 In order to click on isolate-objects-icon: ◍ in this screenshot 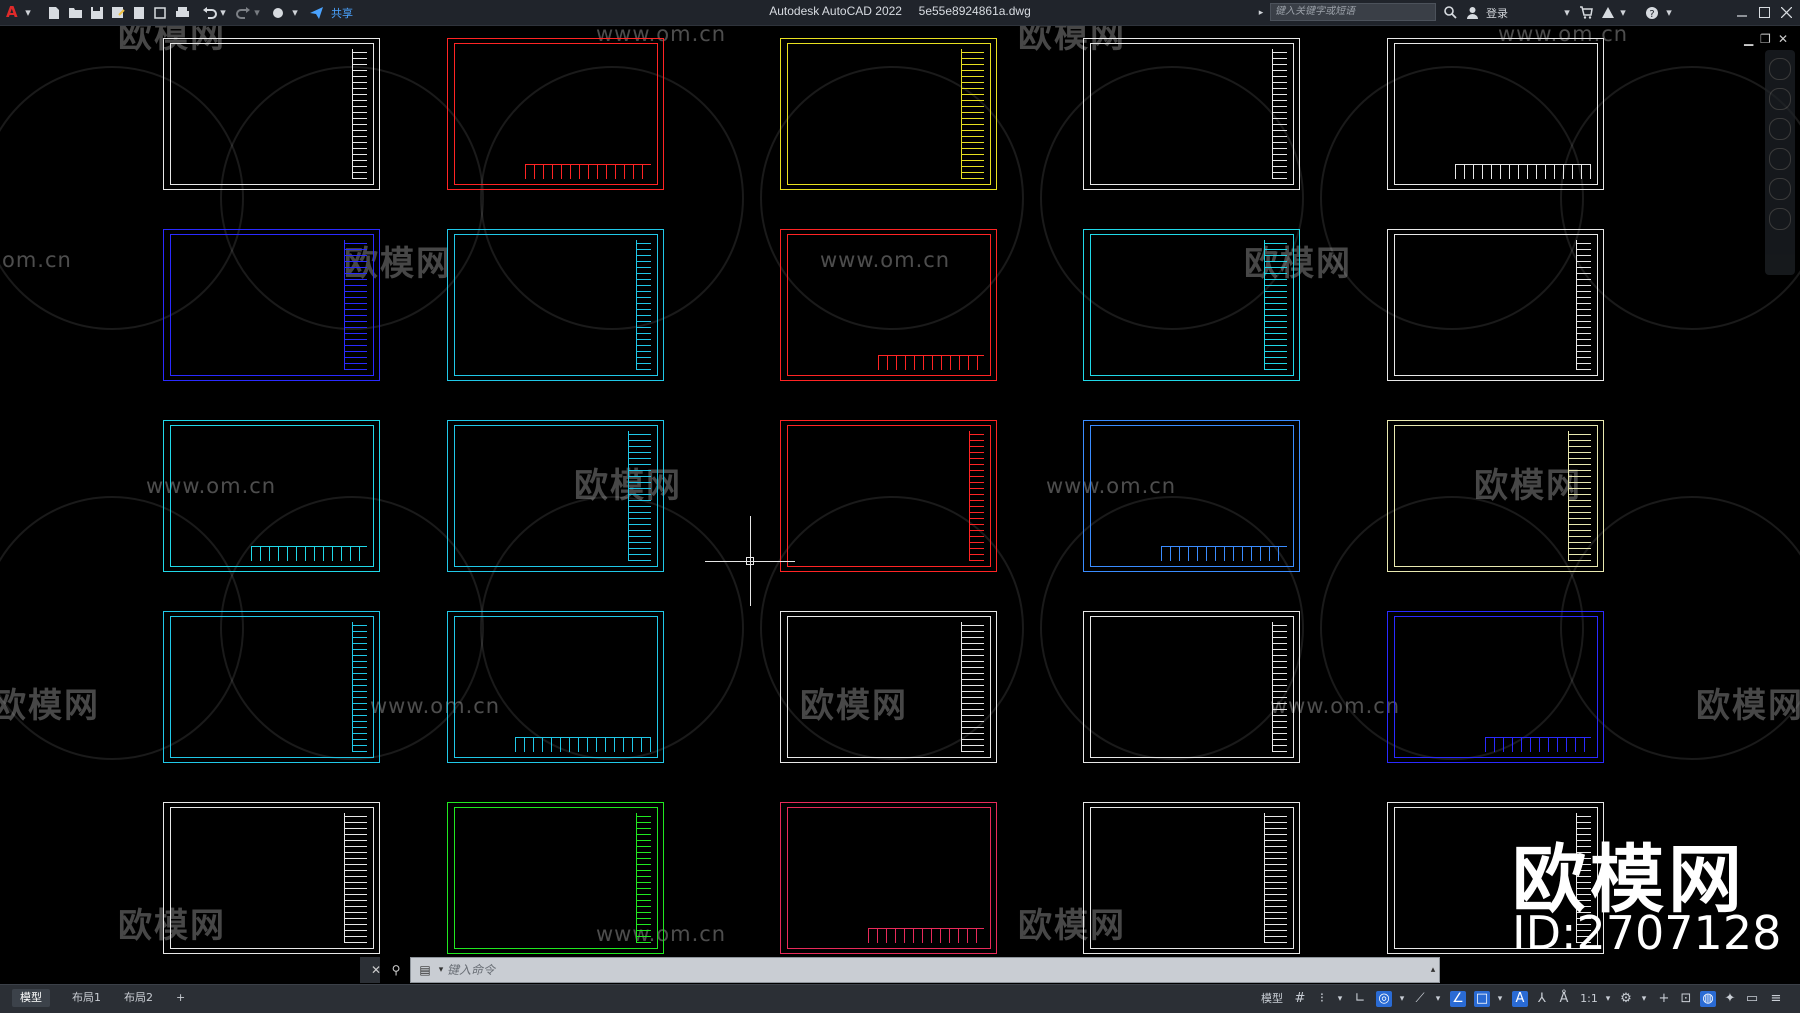, I will do `click(1708, 999)`.